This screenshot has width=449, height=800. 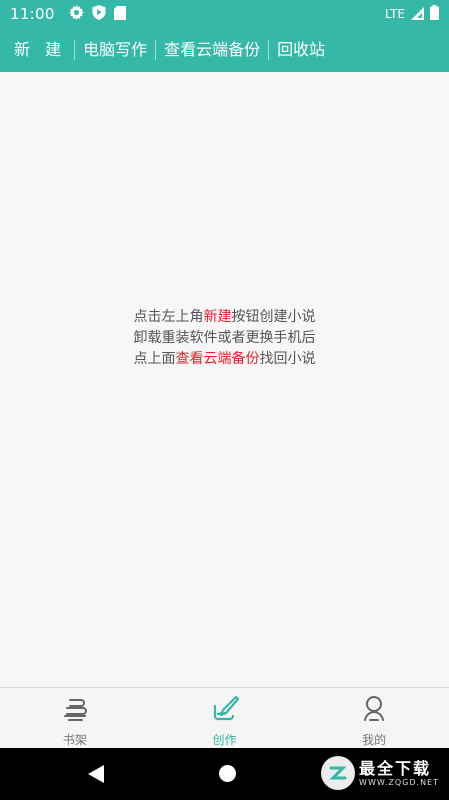 What do you see at coordinates (338, 773) in the screenshot?
I see `watermark-logo-icon` at bounding box center [338, 773].